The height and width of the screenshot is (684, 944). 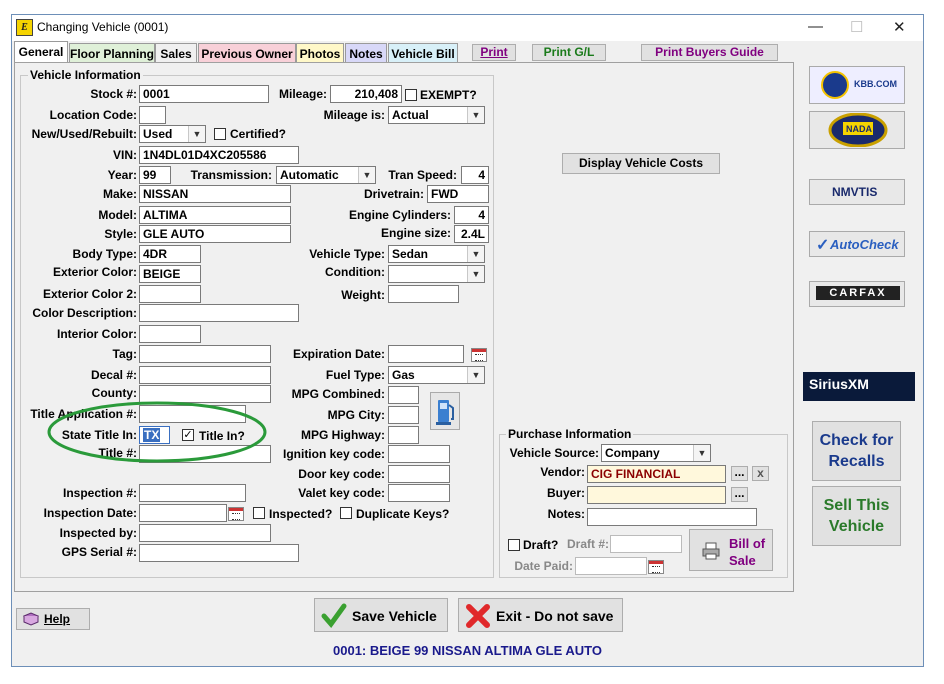 What do you see at coordinates (835, 85) in the screenshot?
I see `kbb-badge-icon` at bounding box center [835, 85].